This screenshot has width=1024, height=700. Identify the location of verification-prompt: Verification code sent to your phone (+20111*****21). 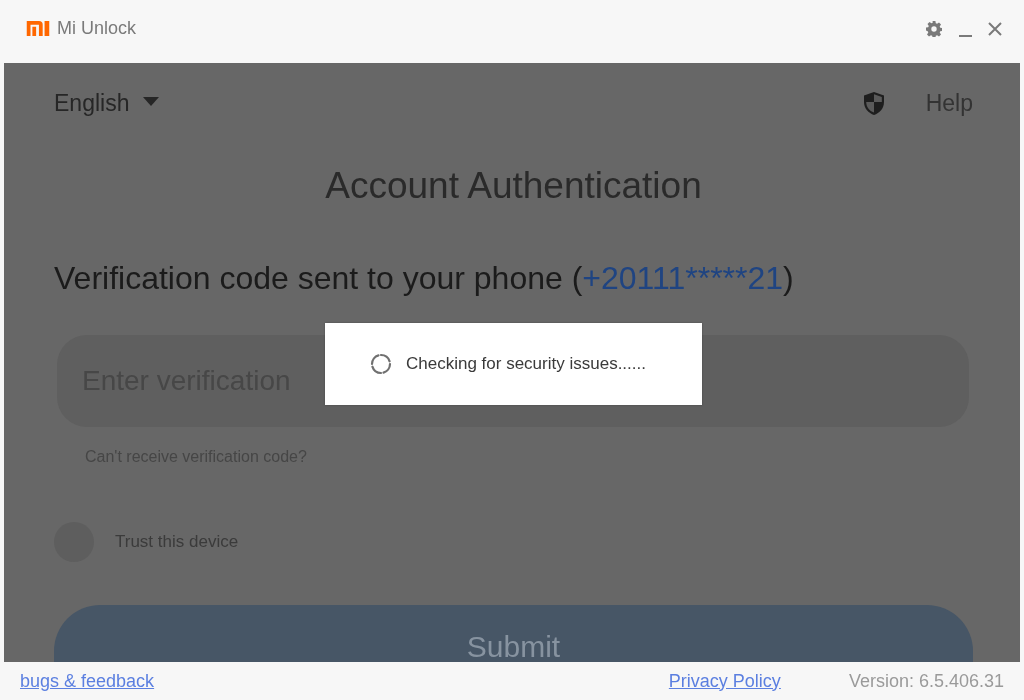
(424, 278).